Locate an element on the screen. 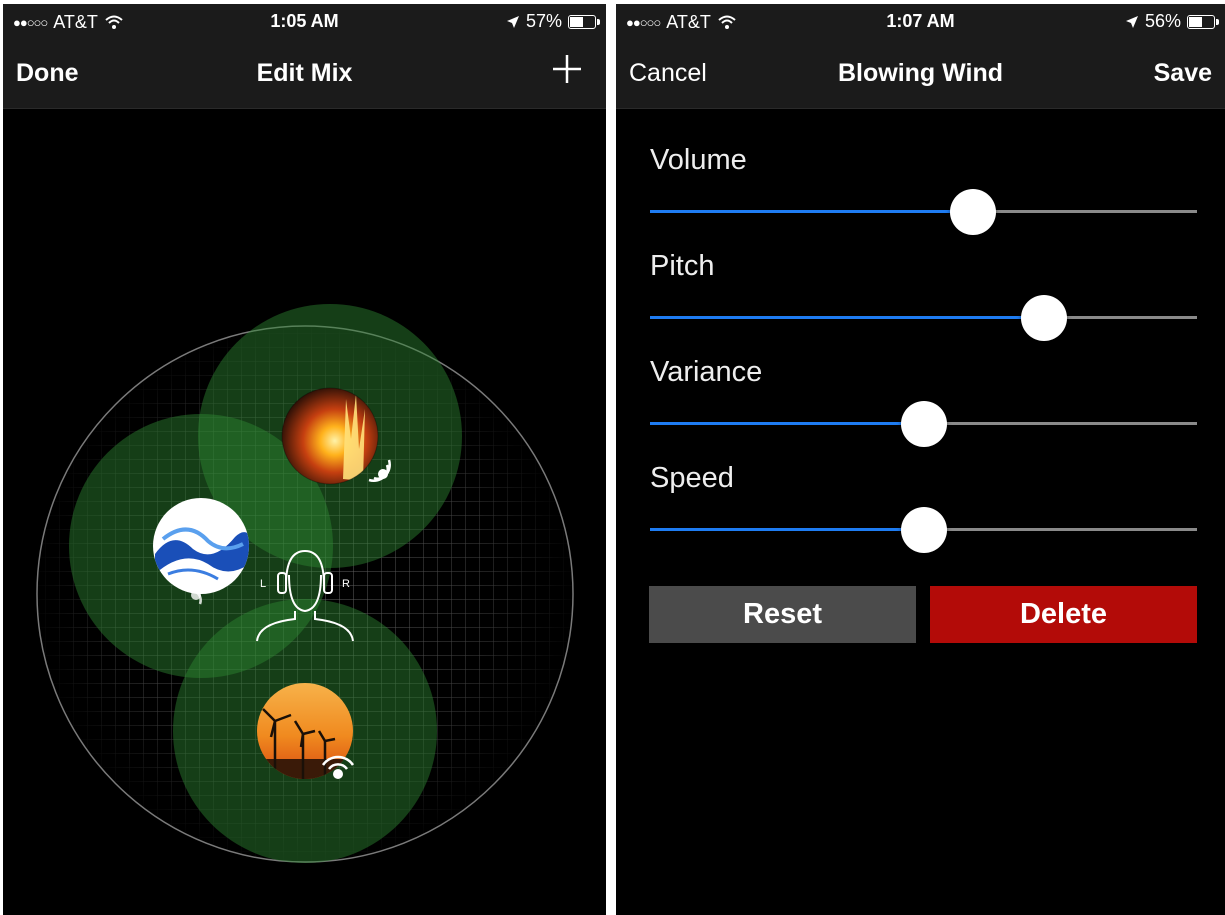 The width and height of the screenshot is (1225, 915). pitch-slider is located at coordinates (923, 317).